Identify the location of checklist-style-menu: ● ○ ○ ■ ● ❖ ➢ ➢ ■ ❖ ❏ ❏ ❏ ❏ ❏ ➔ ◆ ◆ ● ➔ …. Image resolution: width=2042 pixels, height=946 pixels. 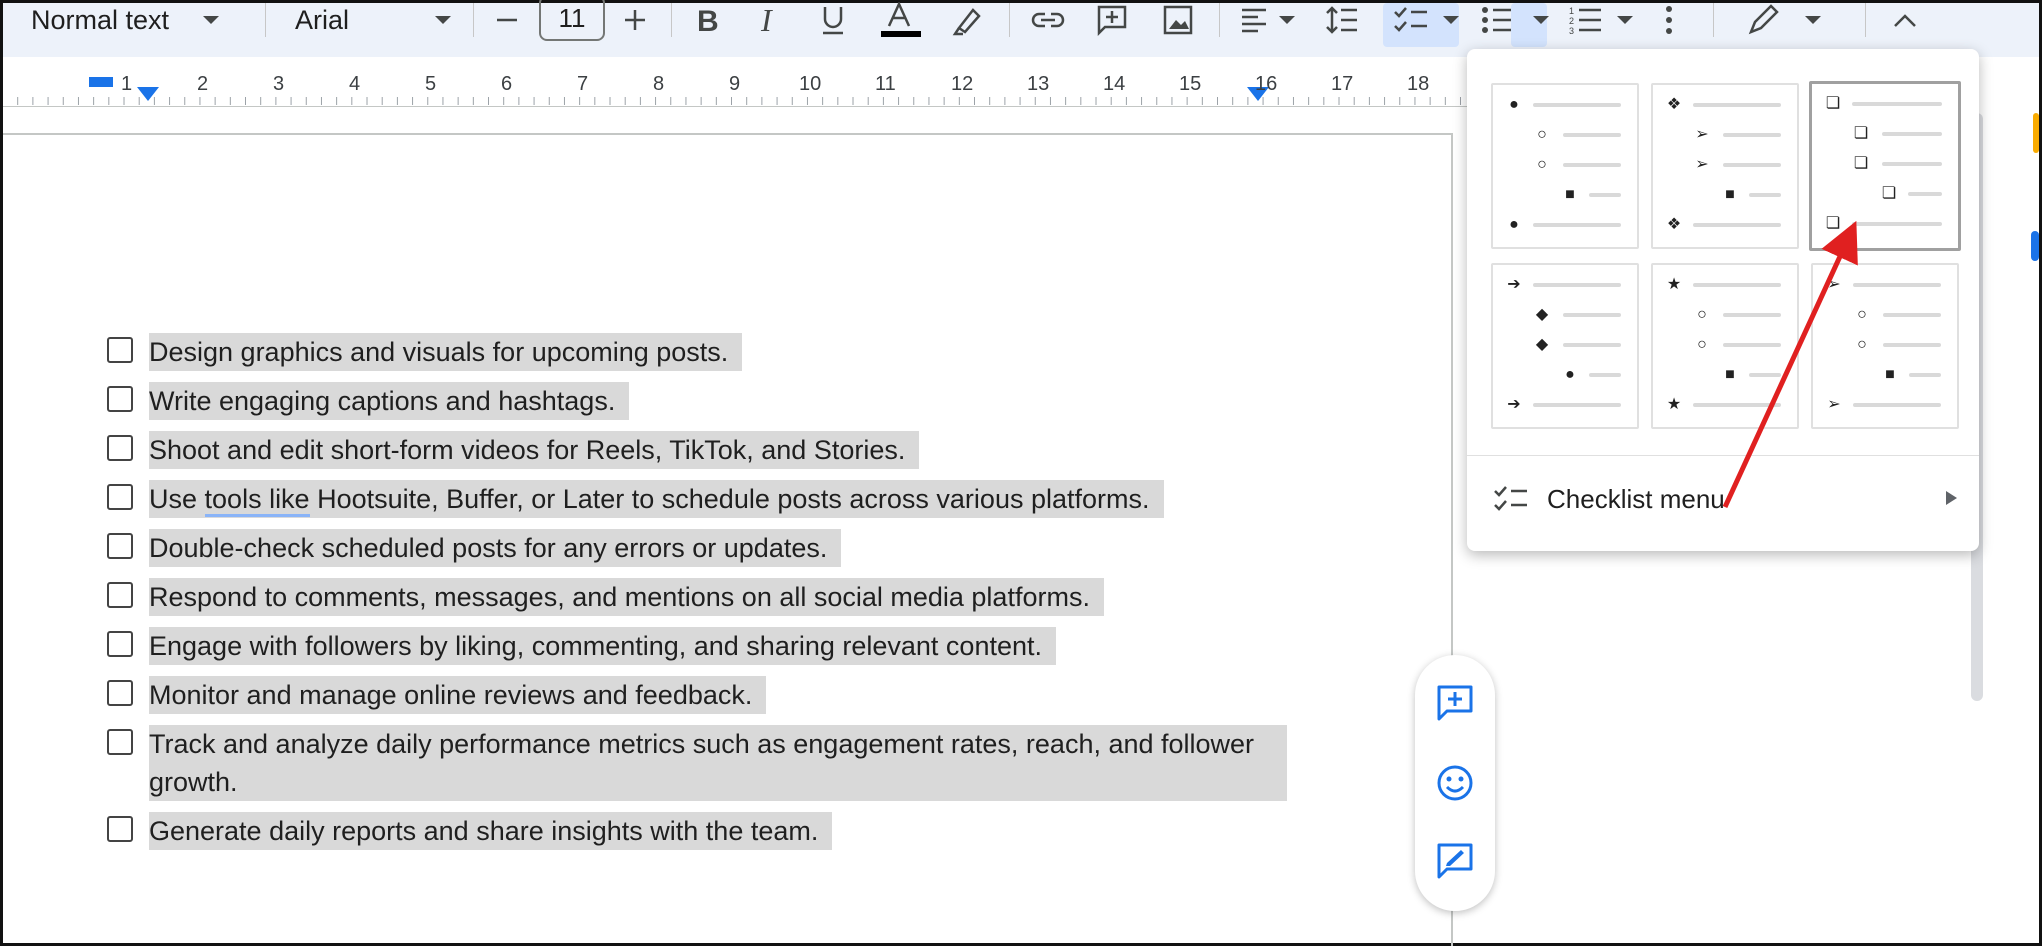
(1723, 300).